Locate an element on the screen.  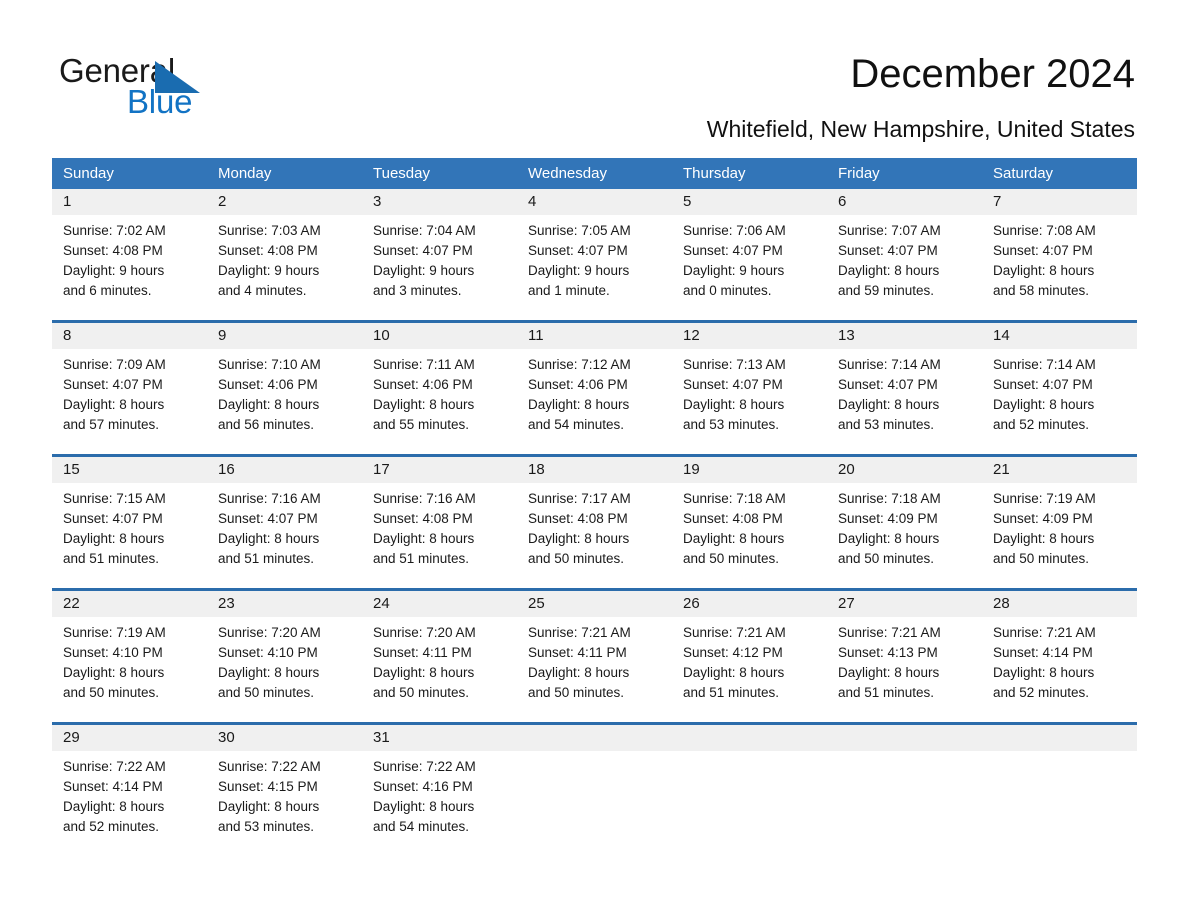
day-number: 22 is located at coordinates (129, 604).